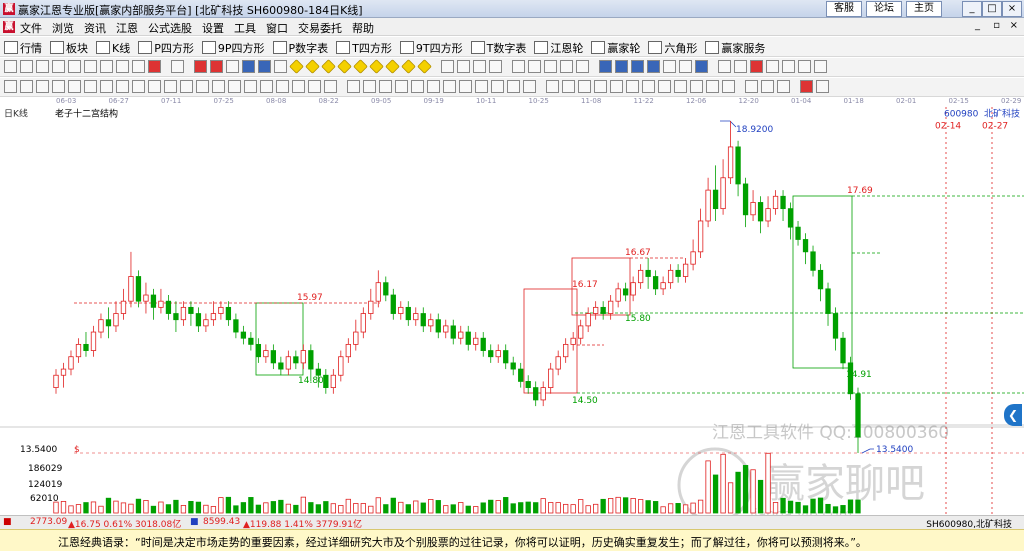  Describe the element at coordinates (558, 48) in the screenshot. I see `toolbar-item-9: 江恩轮` at that location.